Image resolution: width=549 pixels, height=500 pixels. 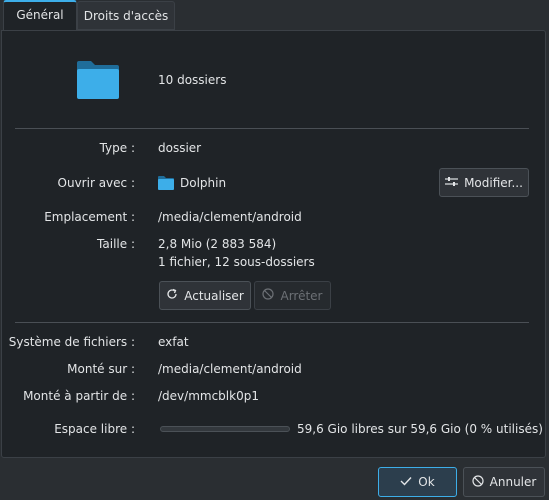 What do you see at coordinates (172, 295) in the screenshot?
I see `refresh-icon` at bounding box center [172, 295].